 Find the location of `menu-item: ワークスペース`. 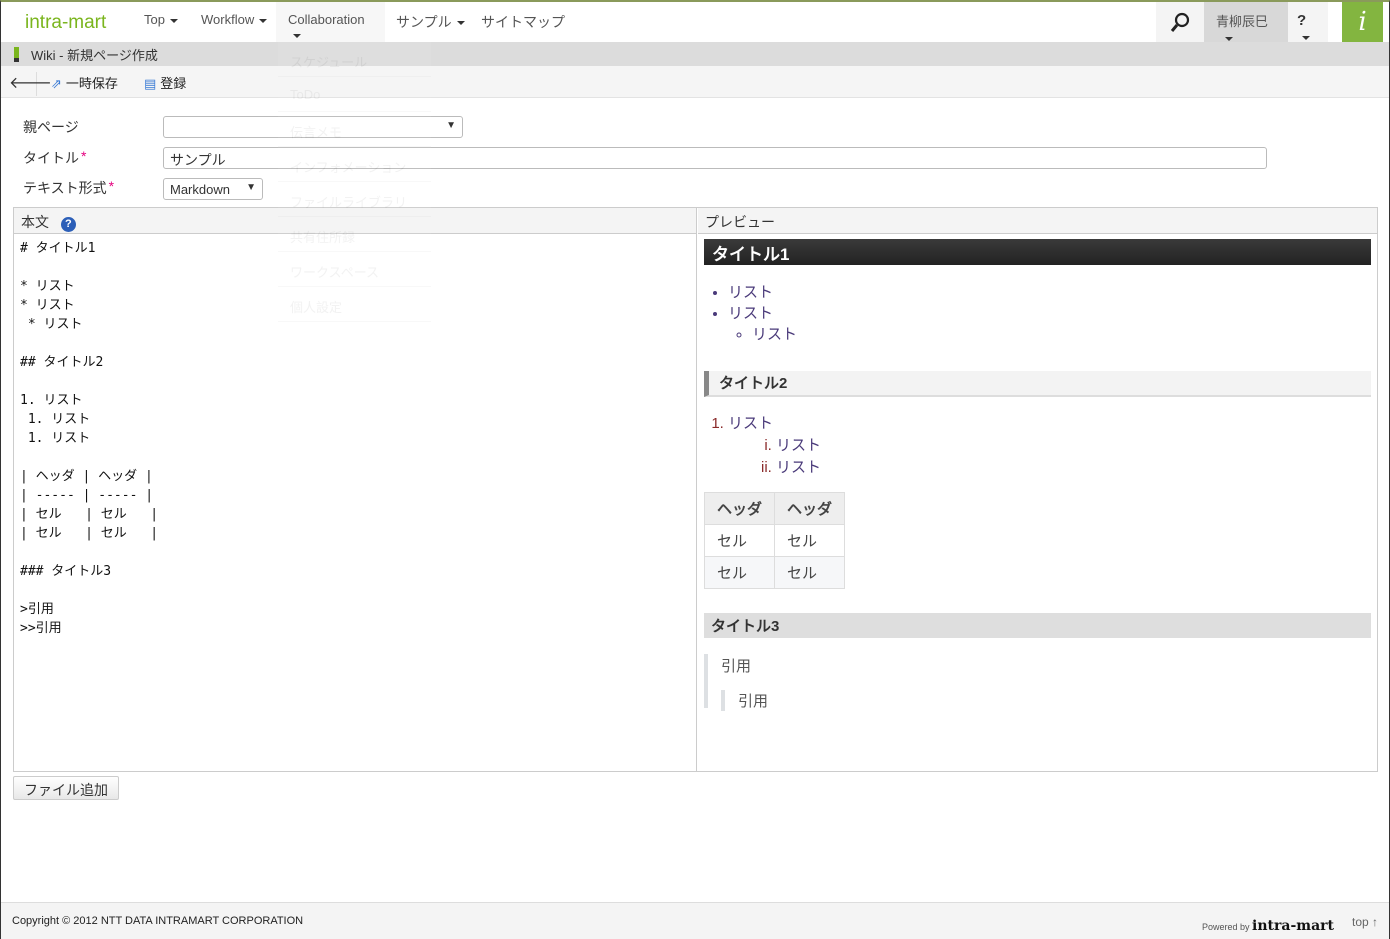

menu-item: ワークスペース is located at coordinates (354, 269).